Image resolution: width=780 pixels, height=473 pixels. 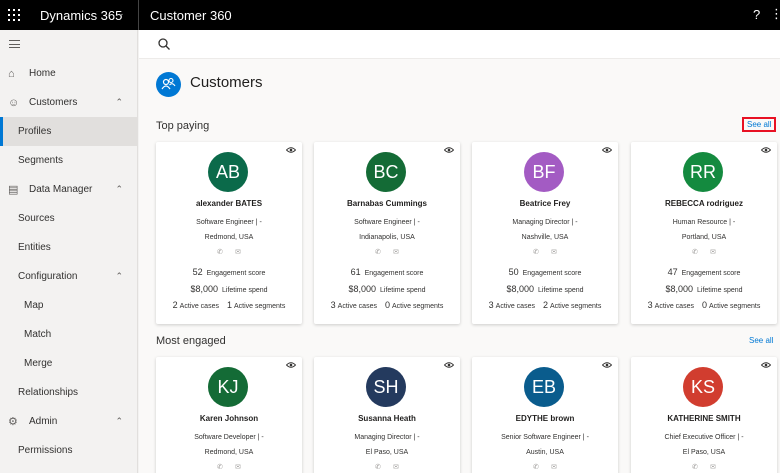 What do you see at coordinates (35, 131) in the screenshot?
I see `sidebar-item-label: Profiles` at bounding box center [35, 131].